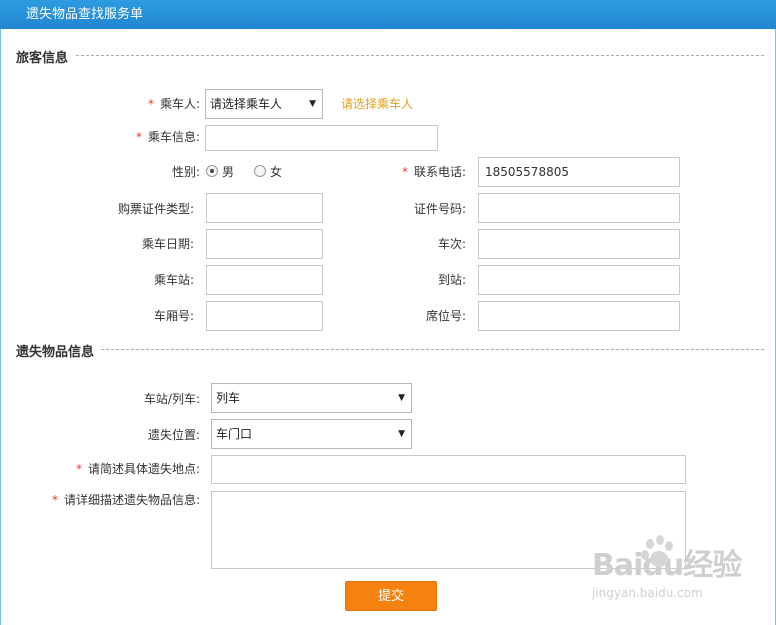 This screenshot has width=776, height=625. I want to click on lost-position-select: 车门口 ▼, so click(311, 434).